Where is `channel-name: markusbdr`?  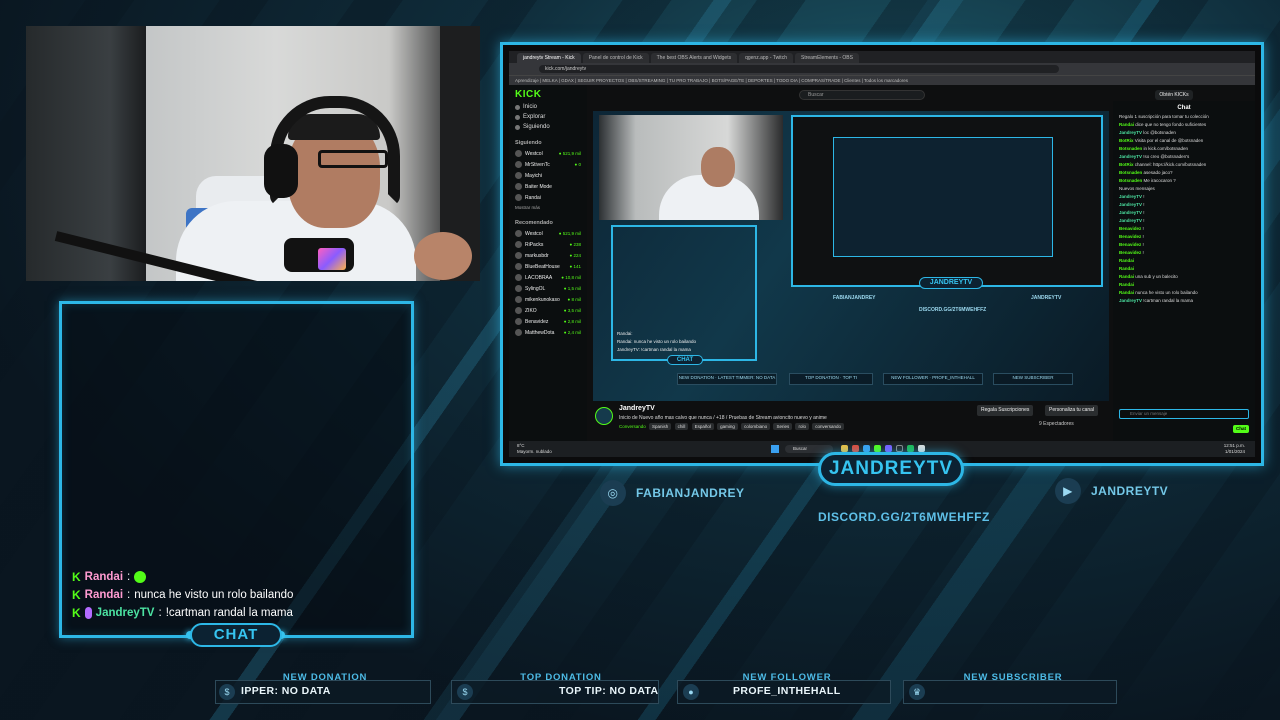 channel-name: markusbdr is located at coordinates (537, 255).